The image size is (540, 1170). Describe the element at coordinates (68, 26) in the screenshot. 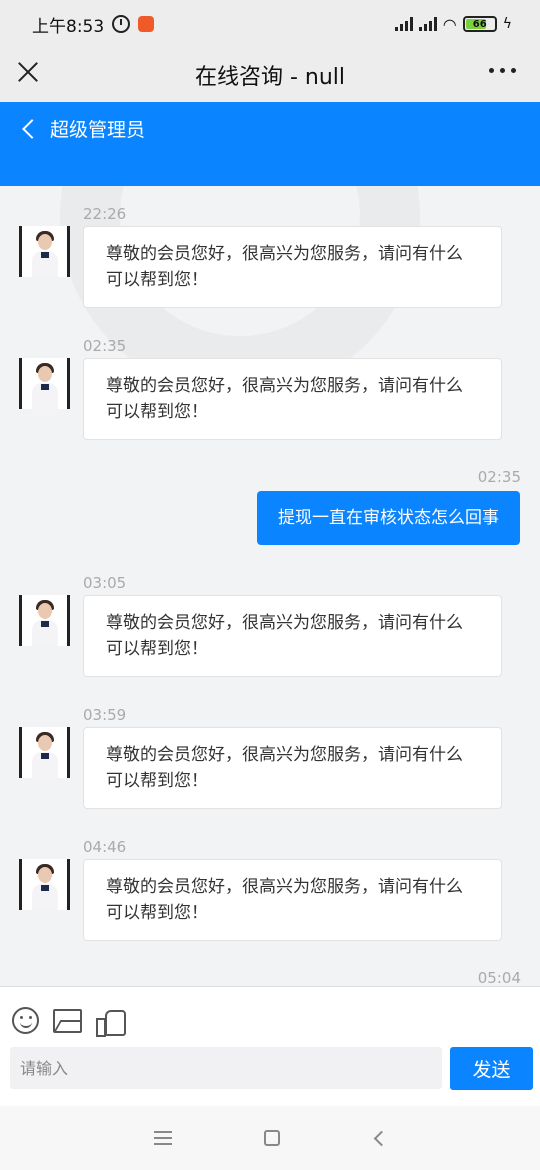

I see `status-time: 上午8:53` at that location.